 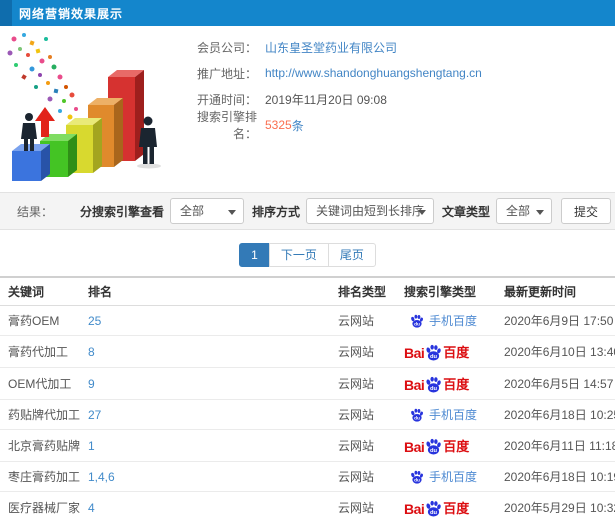 I want to click on sort-filter-value: 关键词由短到长排序, so click(x=369, y=211).